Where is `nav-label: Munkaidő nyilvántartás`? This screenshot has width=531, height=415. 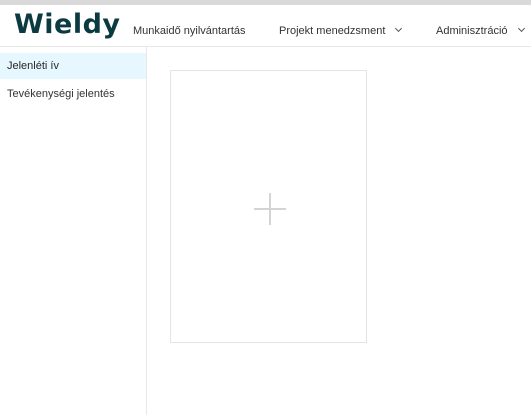
nav-label: Munkaidő nyilvántartás is located at coordinates (189, 31).